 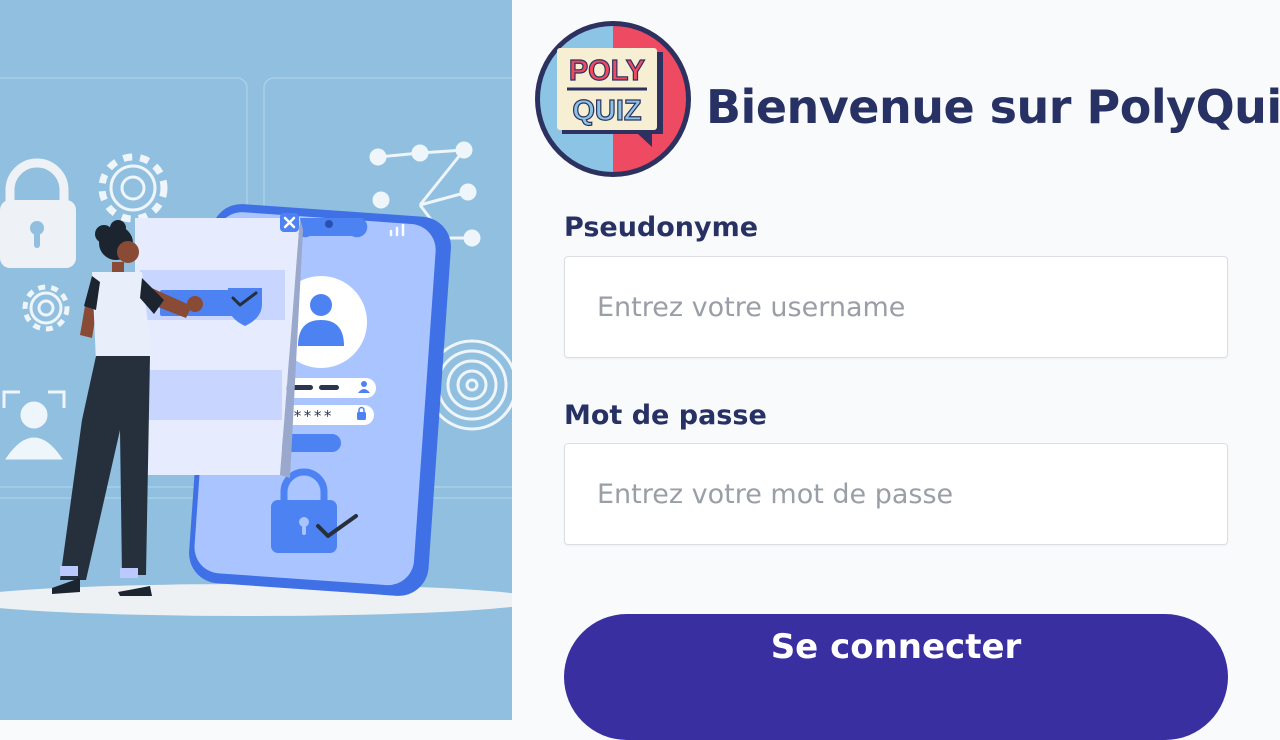 I want to click on padlock-icon, so click(x=38, y=213).